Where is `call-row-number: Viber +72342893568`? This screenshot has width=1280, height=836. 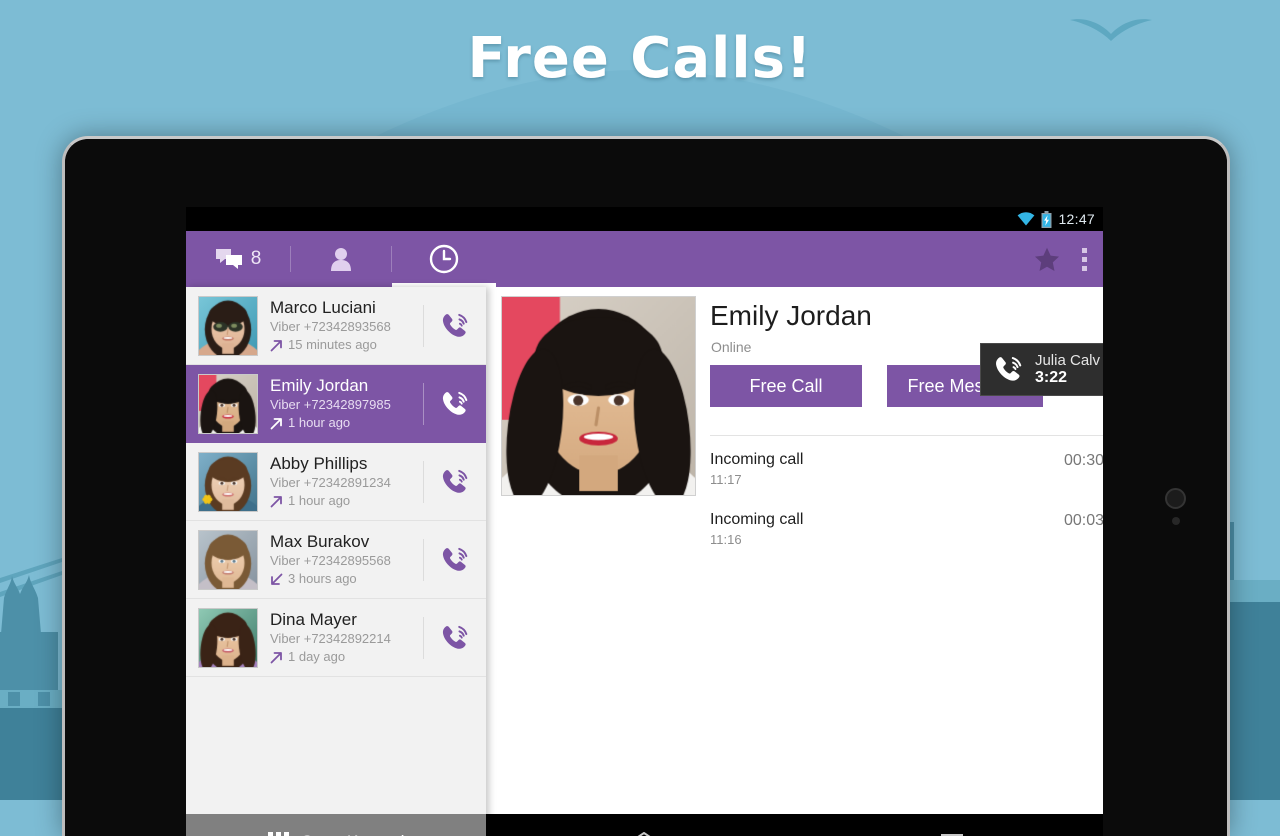 call-row-number: Viber +72342893568 is located at coordinates (346, 327).